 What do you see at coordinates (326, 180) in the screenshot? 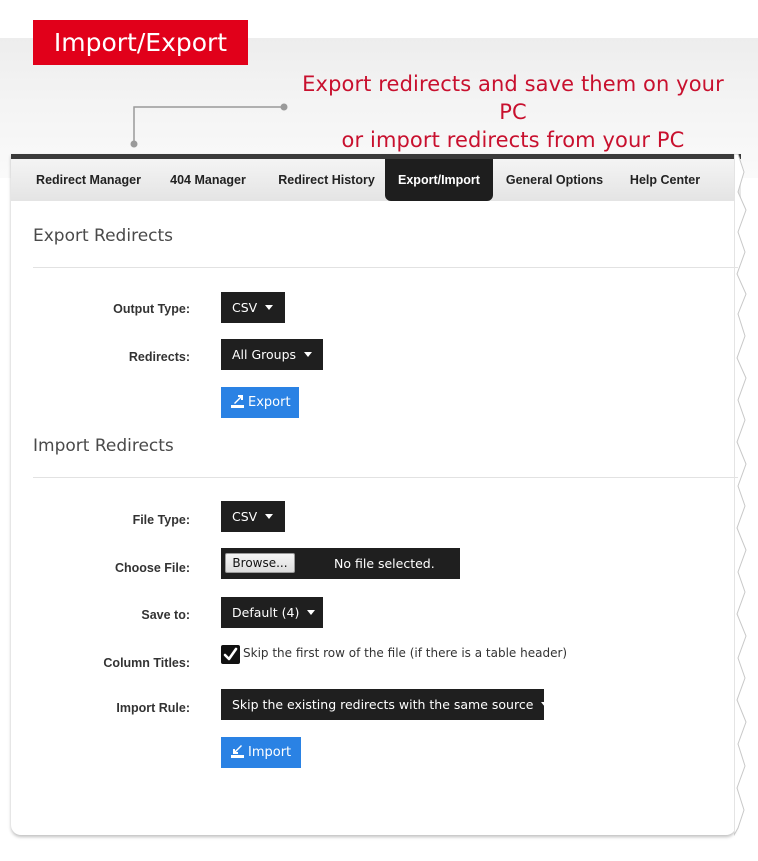
I see `tab-redirect-history: Redirect History` at bounding box center [326, 180].